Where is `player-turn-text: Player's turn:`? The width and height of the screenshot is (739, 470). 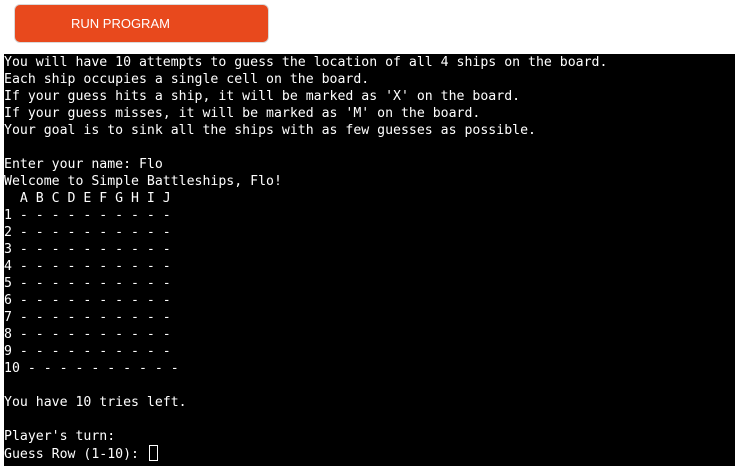 player-turn-text: Player's turn: is located at coordinates (60, 436).